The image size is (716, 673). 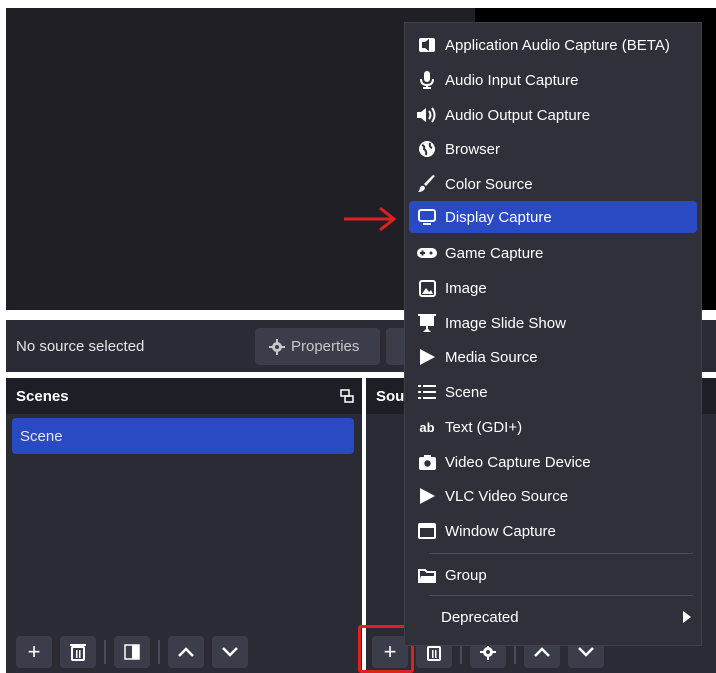 I want to click on scene-filters-button, so click(x=132, y=652).